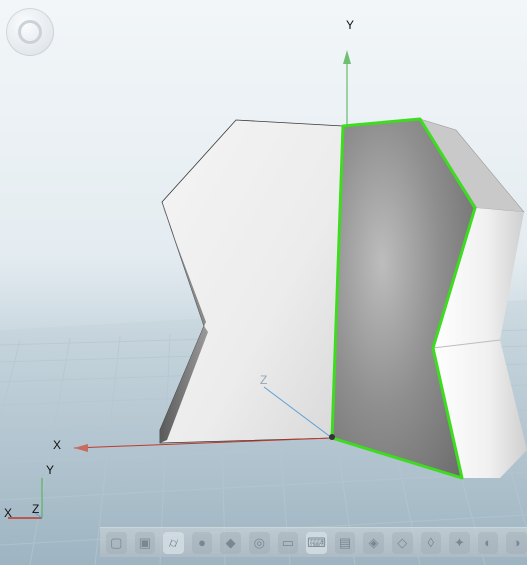 The height and width of the screenshot is (565, 527). I want to click on keyboard-icon: ⌨, so click(316, 542).